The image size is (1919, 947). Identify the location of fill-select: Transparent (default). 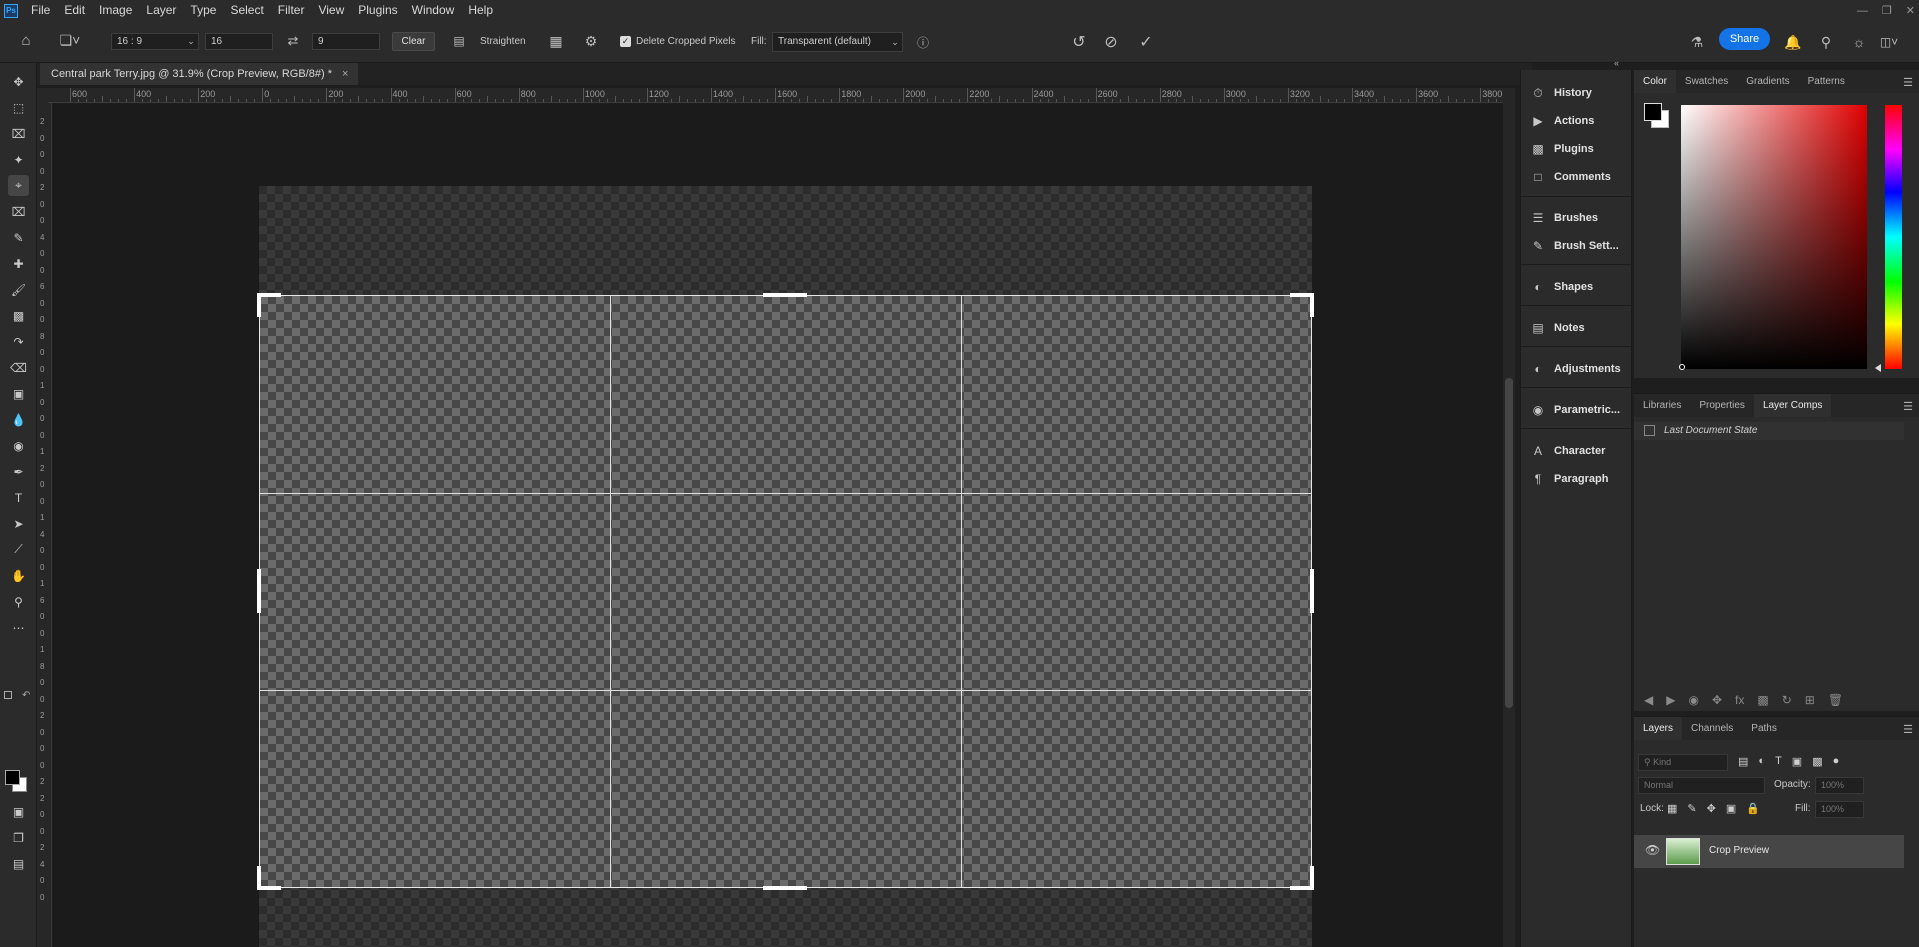
(837, 42).